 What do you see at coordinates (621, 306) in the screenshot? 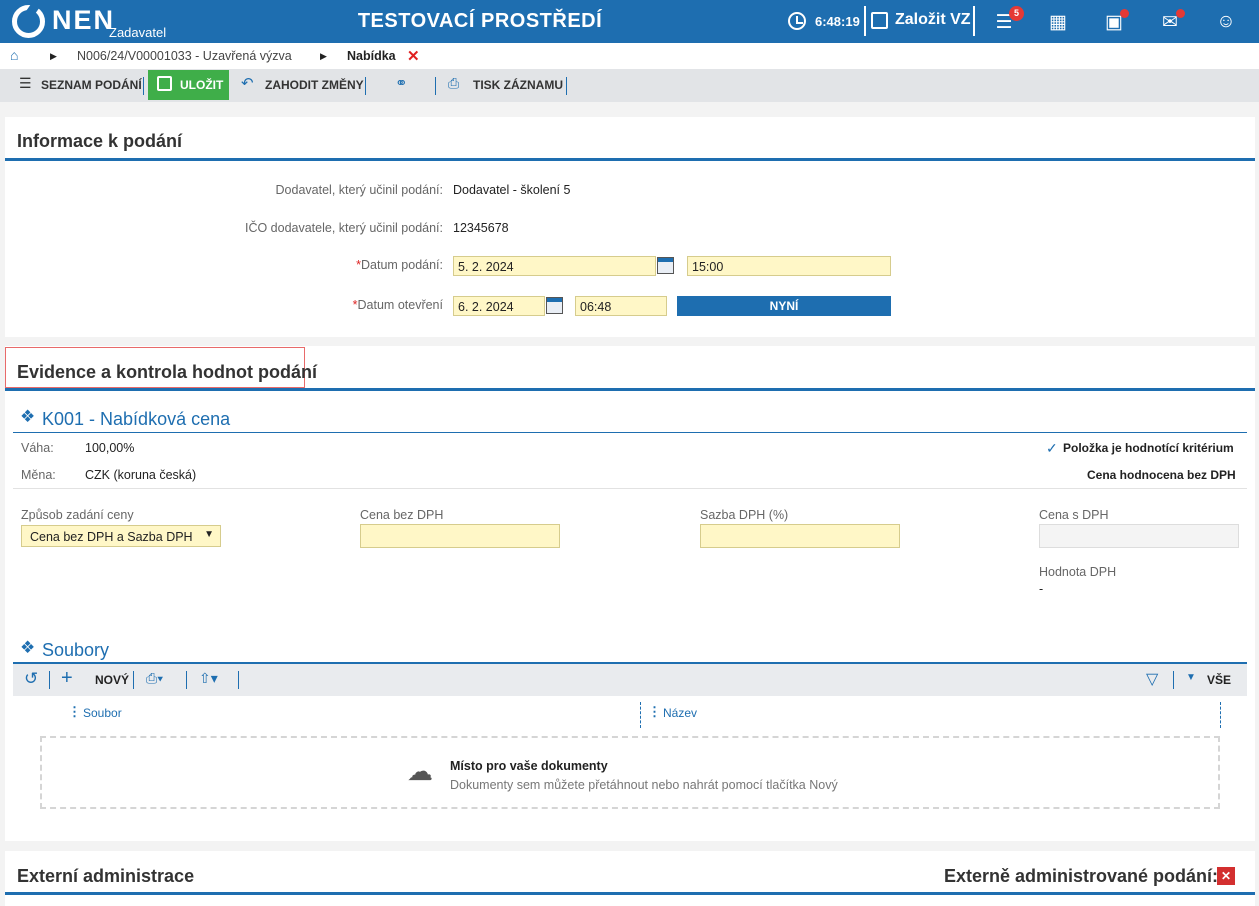
I see `open-time-input: 06:48` at bounding box center [621, 306].